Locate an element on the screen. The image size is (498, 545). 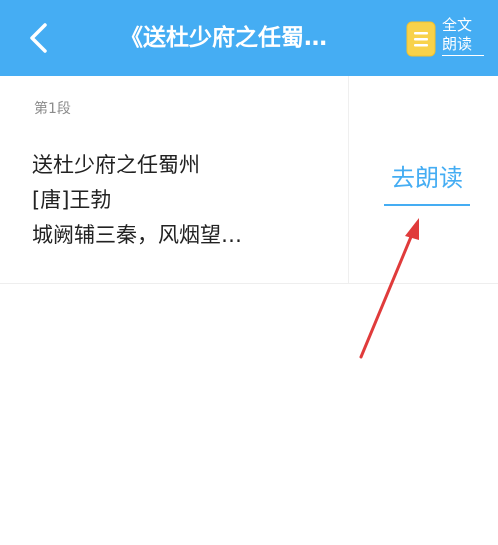
chevron-left-icon is located at coordinates (38, 38).